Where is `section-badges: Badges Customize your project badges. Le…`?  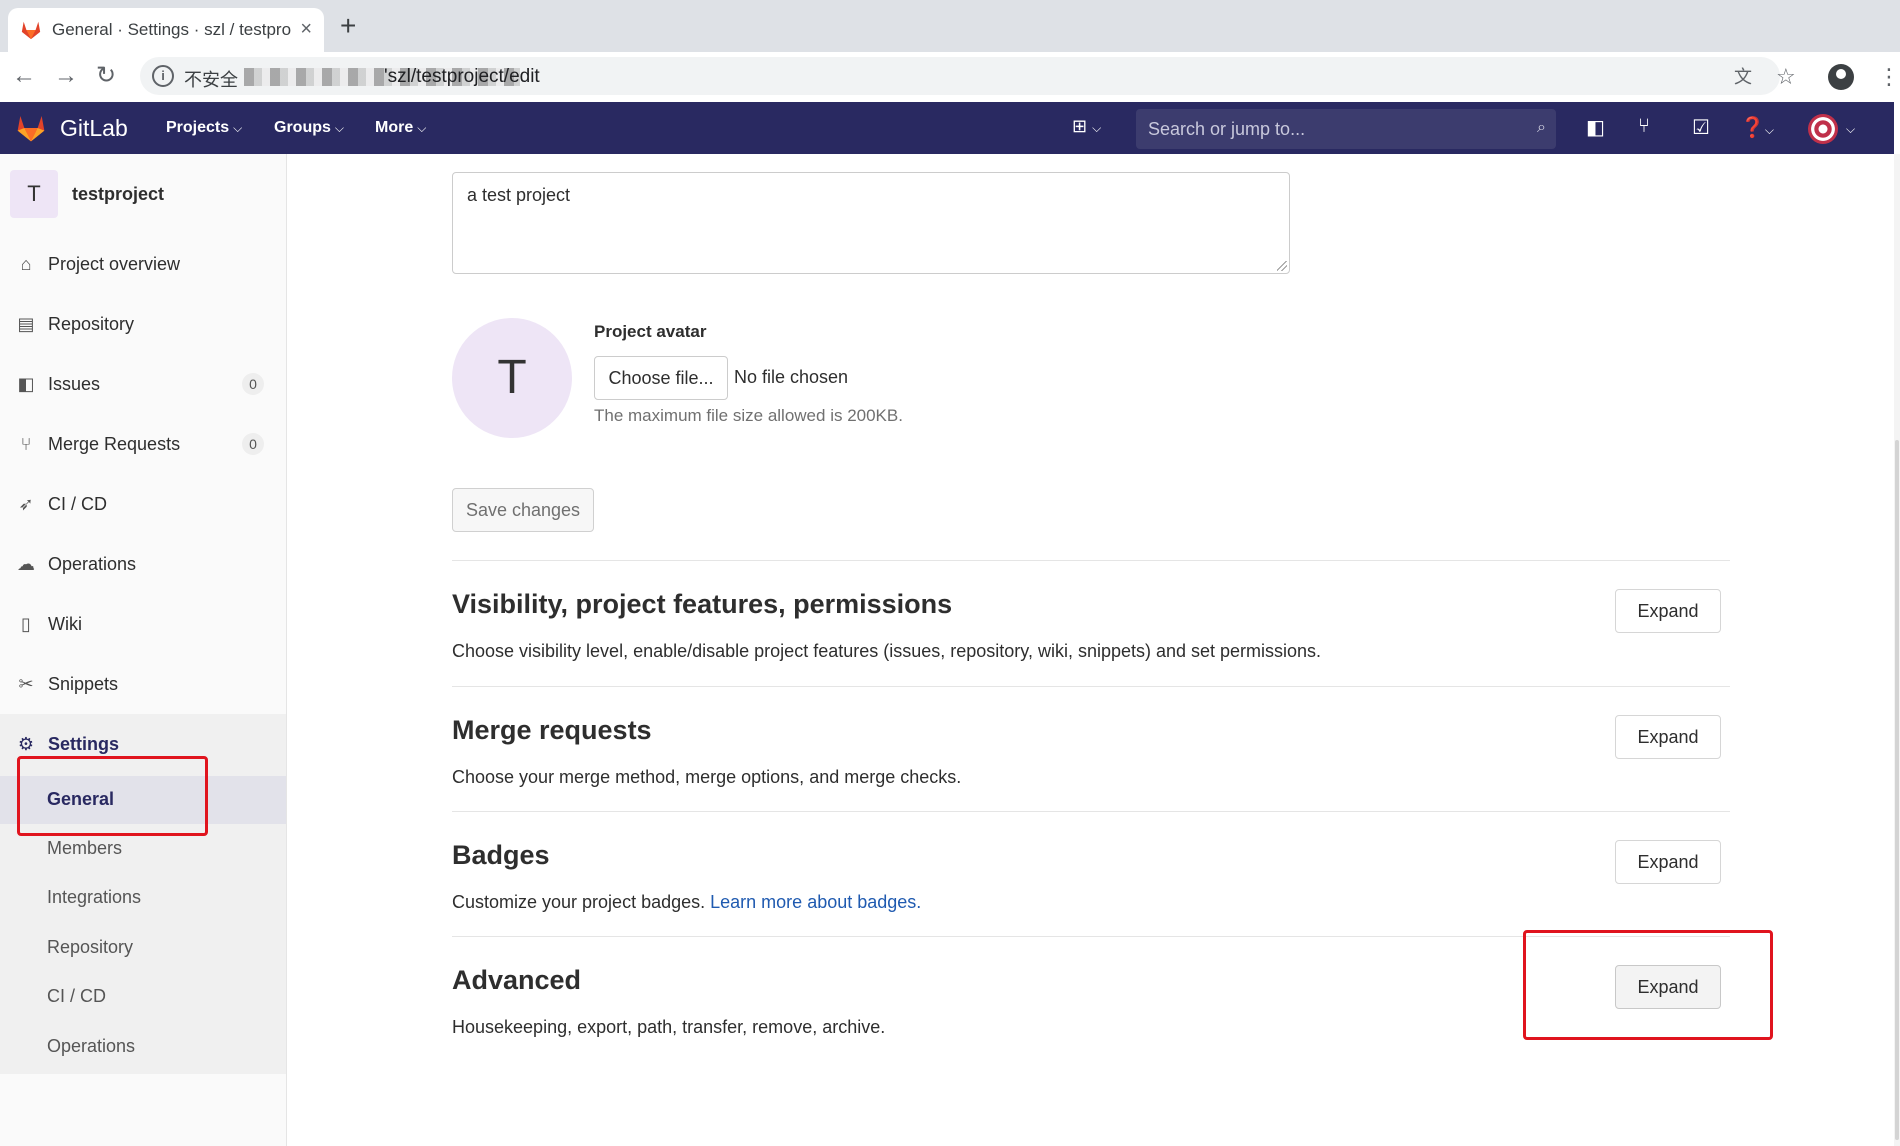 section-badges: Badges Customize your project badges. Le… is located at coordinates (1091, 874).